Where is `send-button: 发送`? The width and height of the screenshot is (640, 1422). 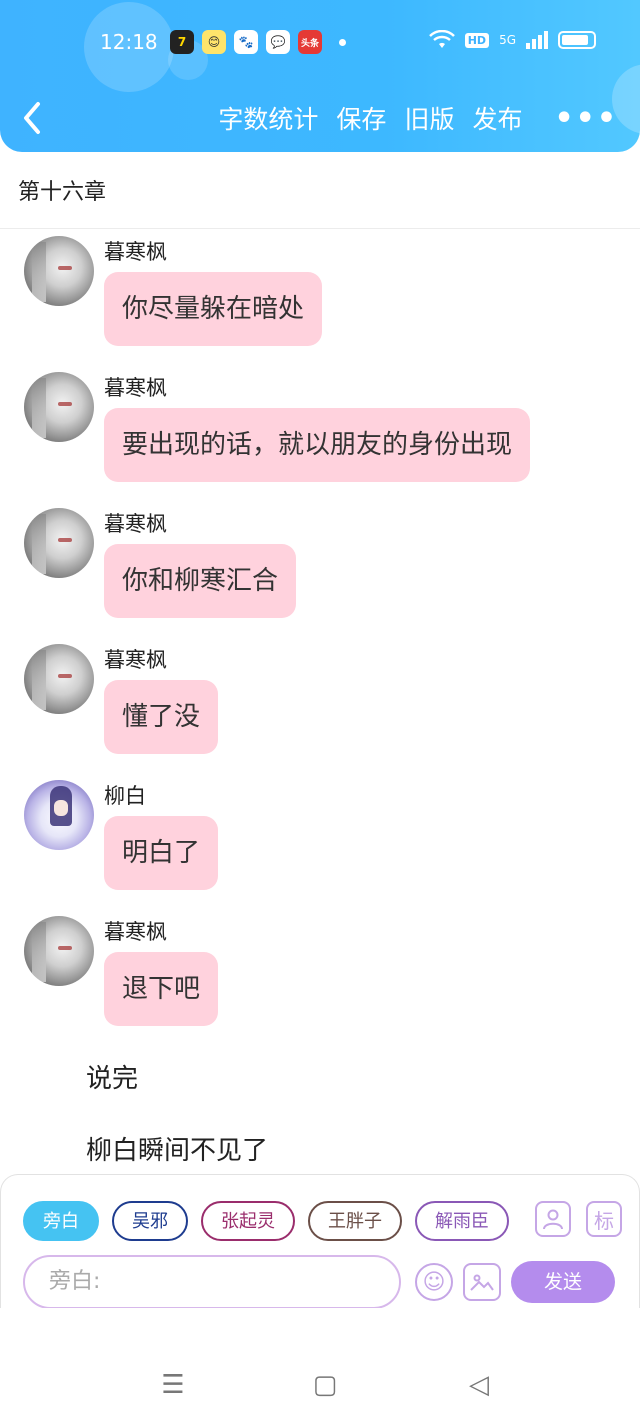
send-button: 发送 is located at coordinates (563, 1282).